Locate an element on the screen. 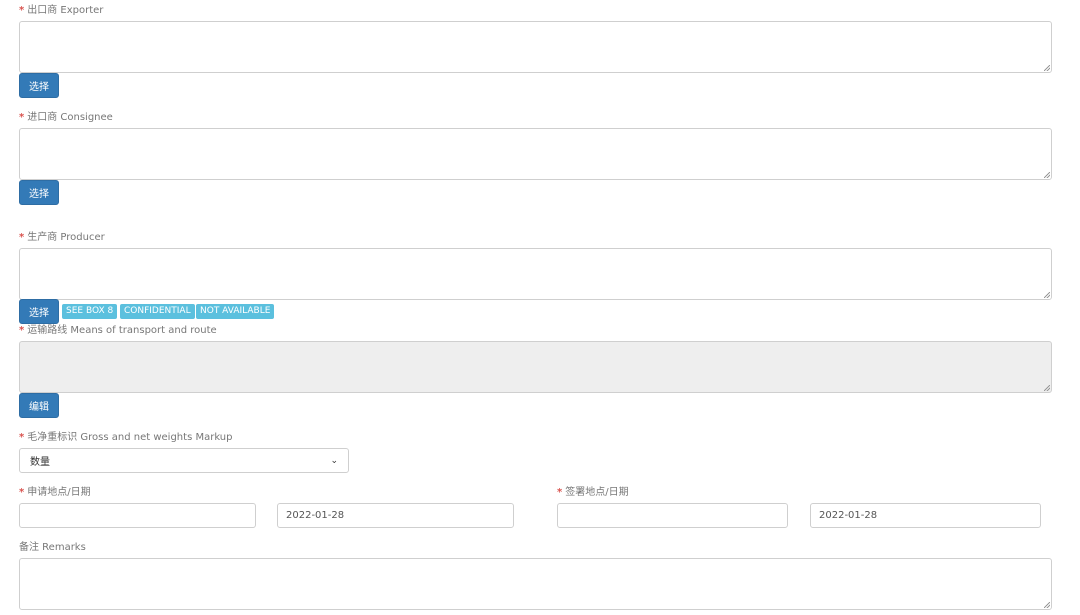  transport-label: * 运输路线 Means of transport and route is located at coordinates (118, 330).